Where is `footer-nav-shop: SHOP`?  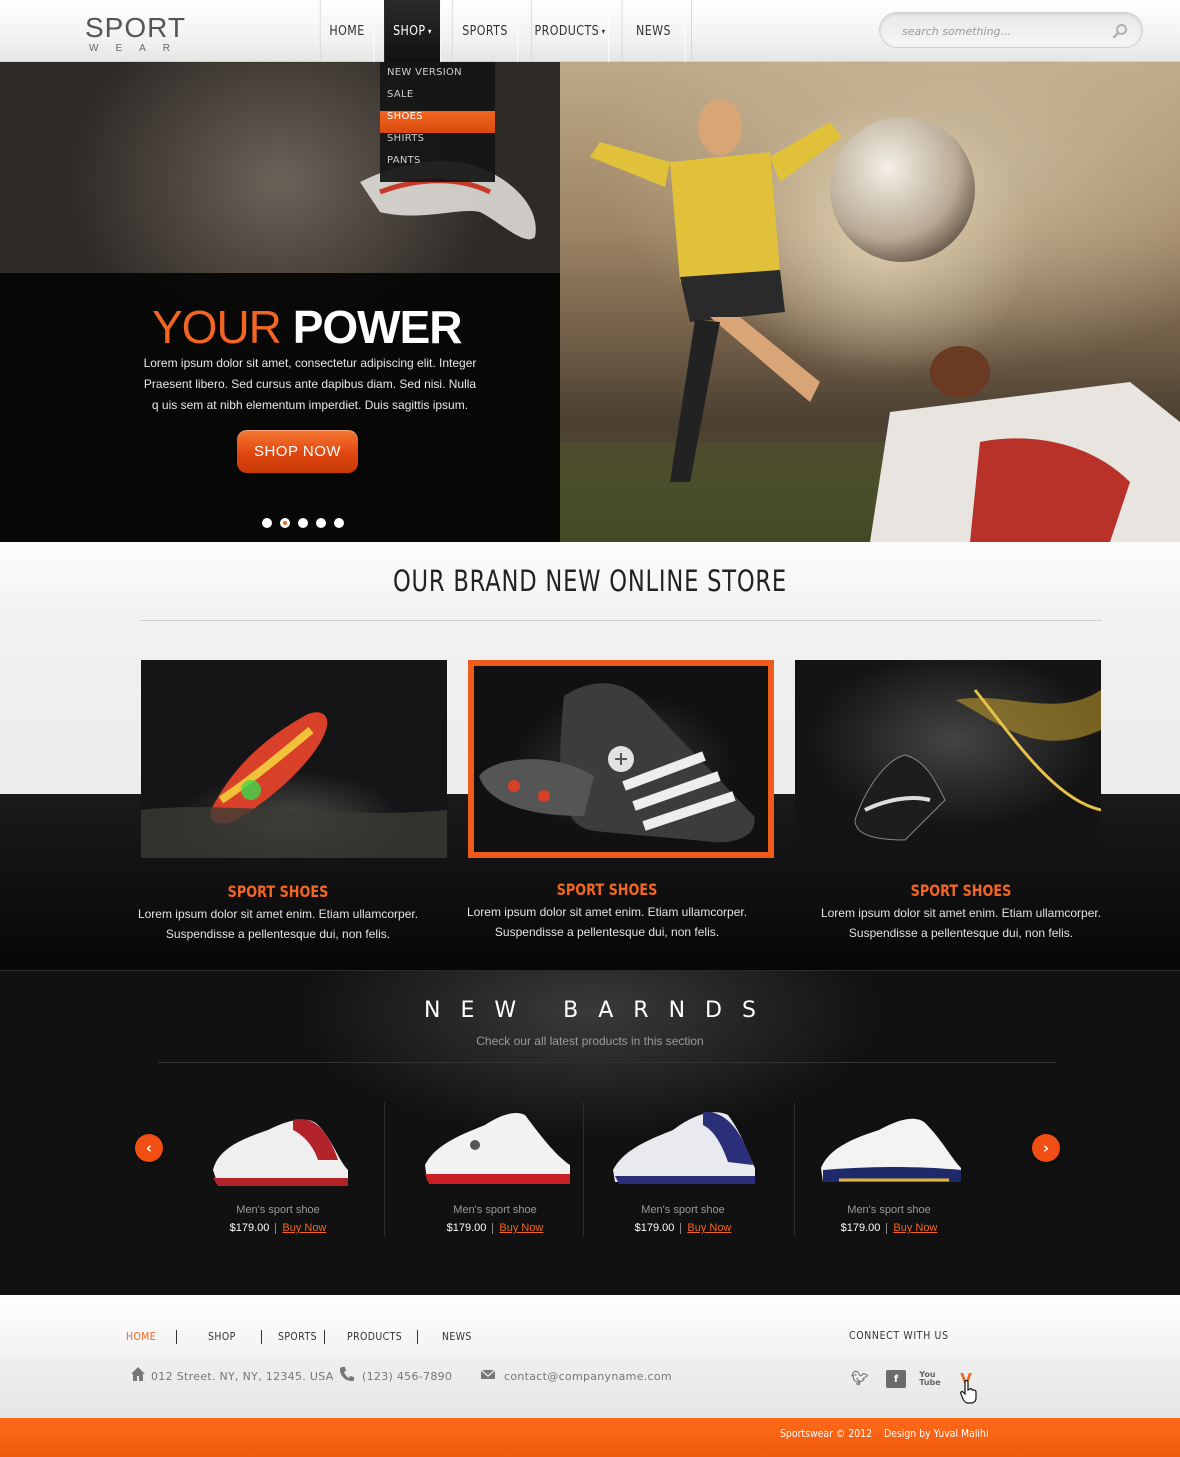 footer-nav-shop: SHOP is located at coordinates (222, 1336).